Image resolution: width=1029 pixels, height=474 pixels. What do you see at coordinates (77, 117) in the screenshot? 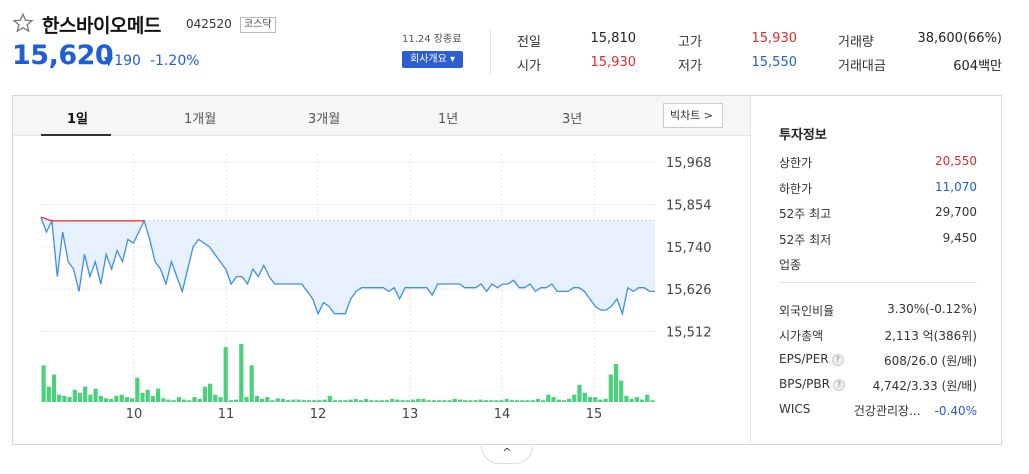
I see `tab-1day: 1일` at bounding box center [77, 117].